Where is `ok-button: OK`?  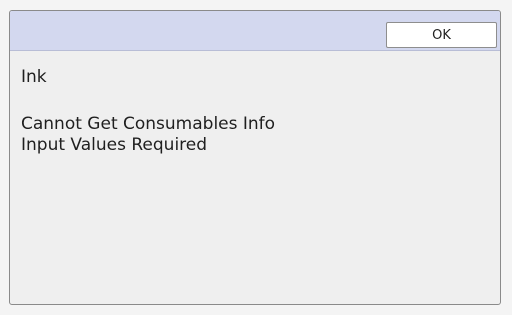 ok-button: OK is located at coordinates (441, 35).